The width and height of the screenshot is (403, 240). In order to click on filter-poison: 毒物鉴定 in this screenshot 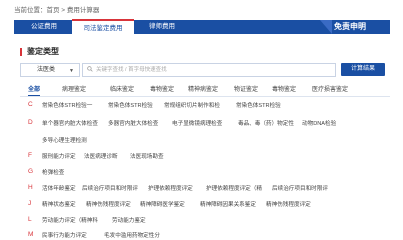, I will do `click(284, 88)`.